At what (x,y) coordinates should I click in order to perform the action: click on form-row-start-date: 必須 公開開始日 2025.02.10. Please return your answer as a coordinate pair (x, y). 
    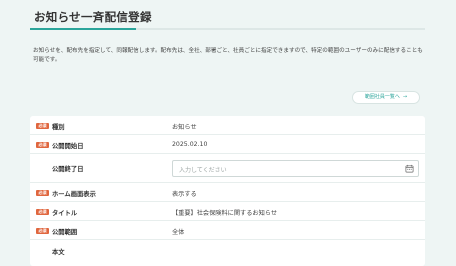
    Looking at the image, I should click on (227, 144).